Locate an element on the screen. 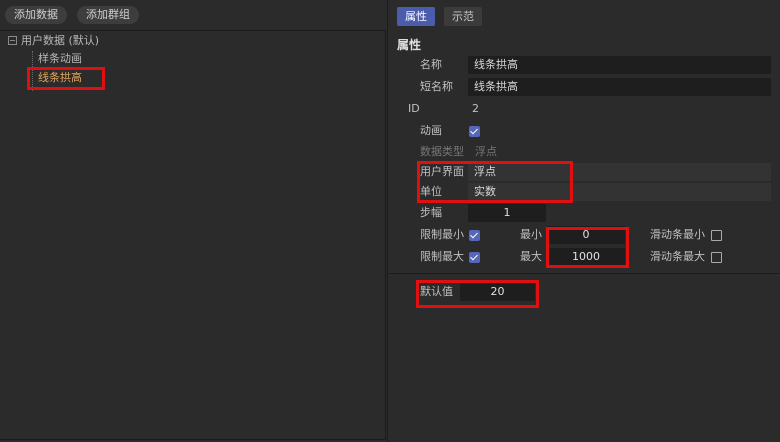  tree-item-spline-animation: 样条动画 is located at coordinates (60, 59).